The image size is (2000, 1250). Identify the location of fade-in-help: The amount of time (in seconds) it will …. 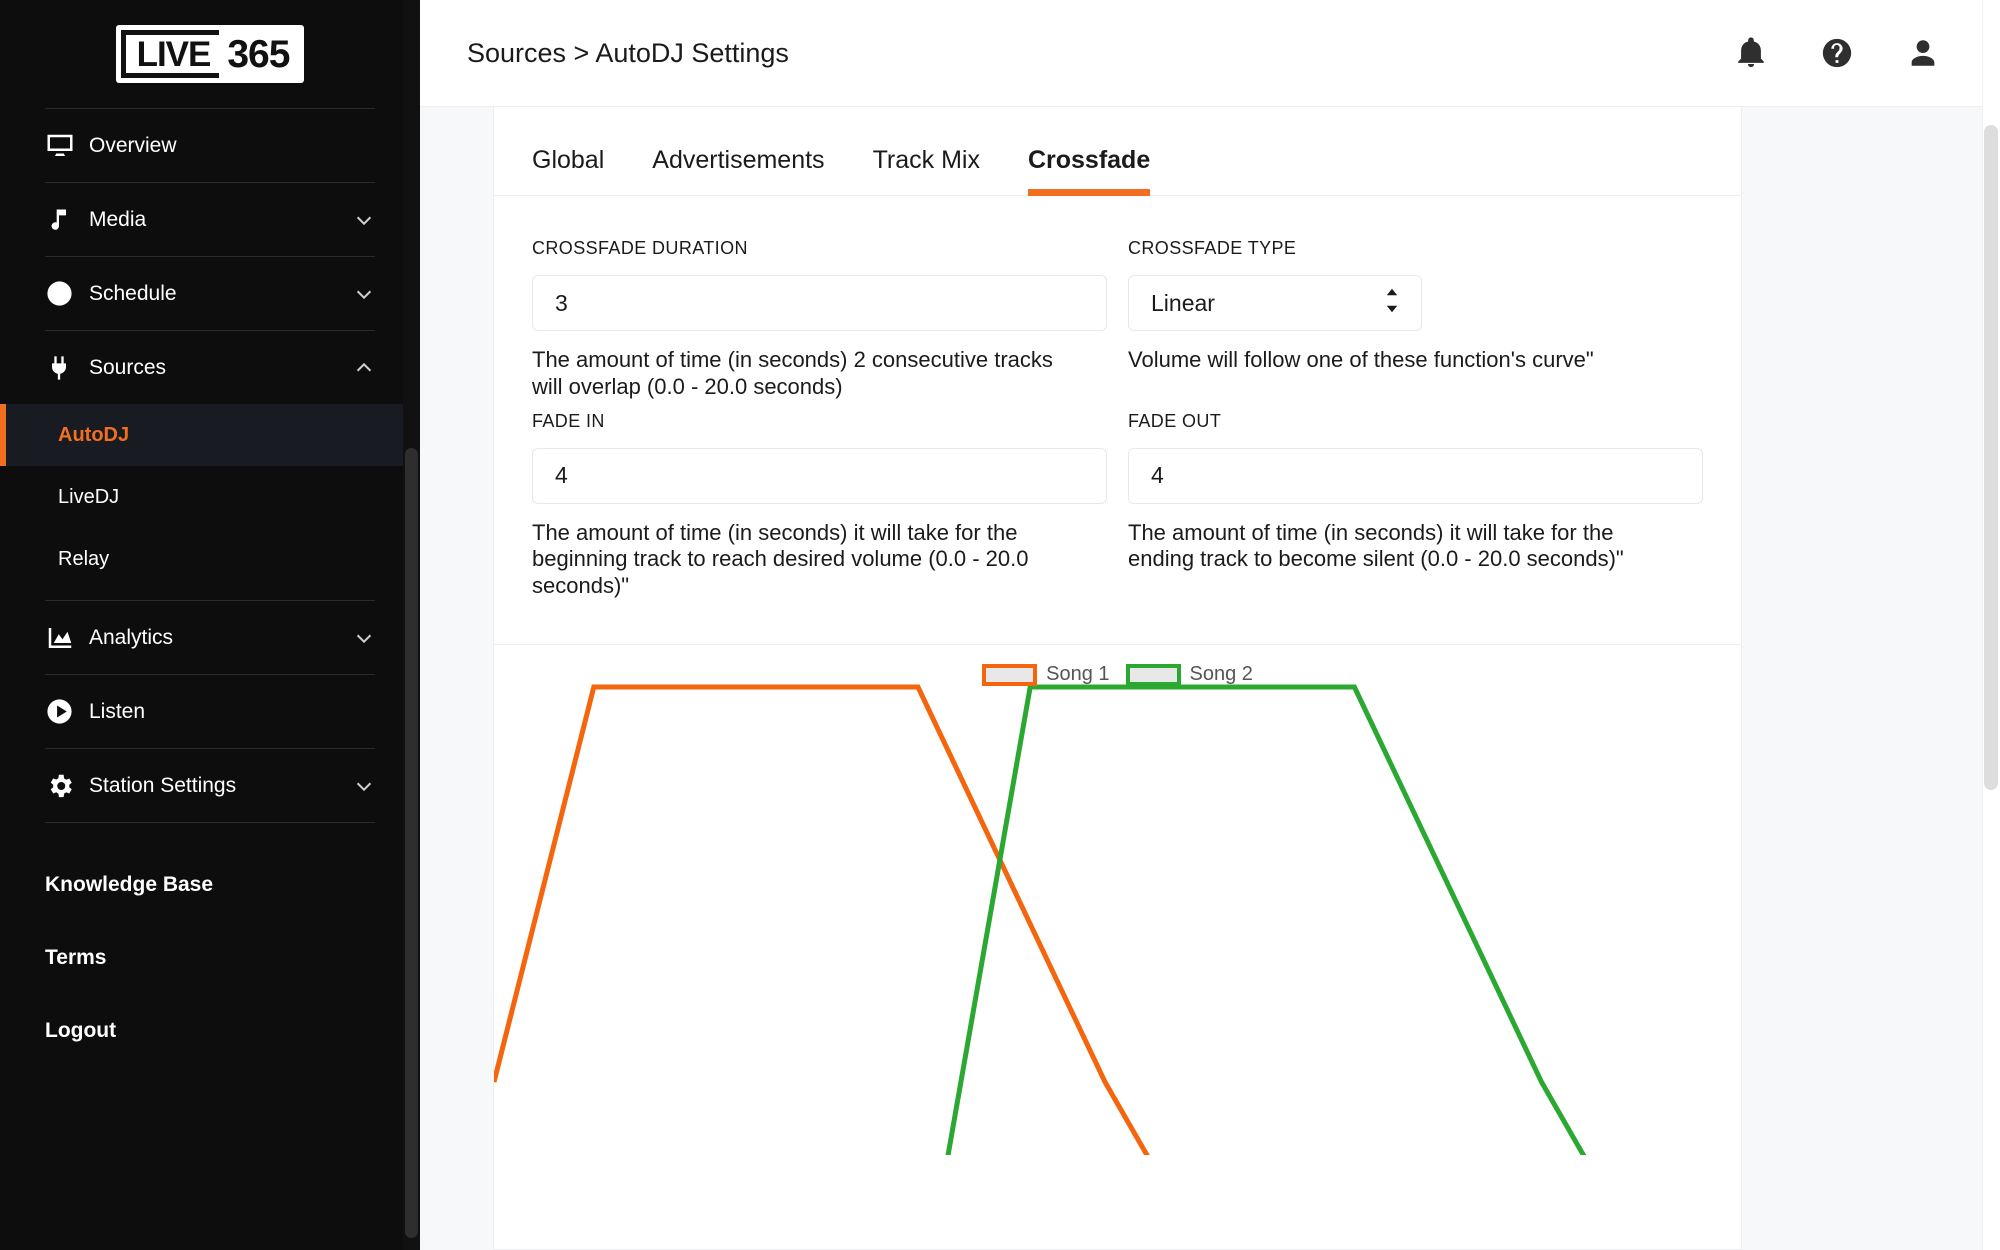
(780, 559).